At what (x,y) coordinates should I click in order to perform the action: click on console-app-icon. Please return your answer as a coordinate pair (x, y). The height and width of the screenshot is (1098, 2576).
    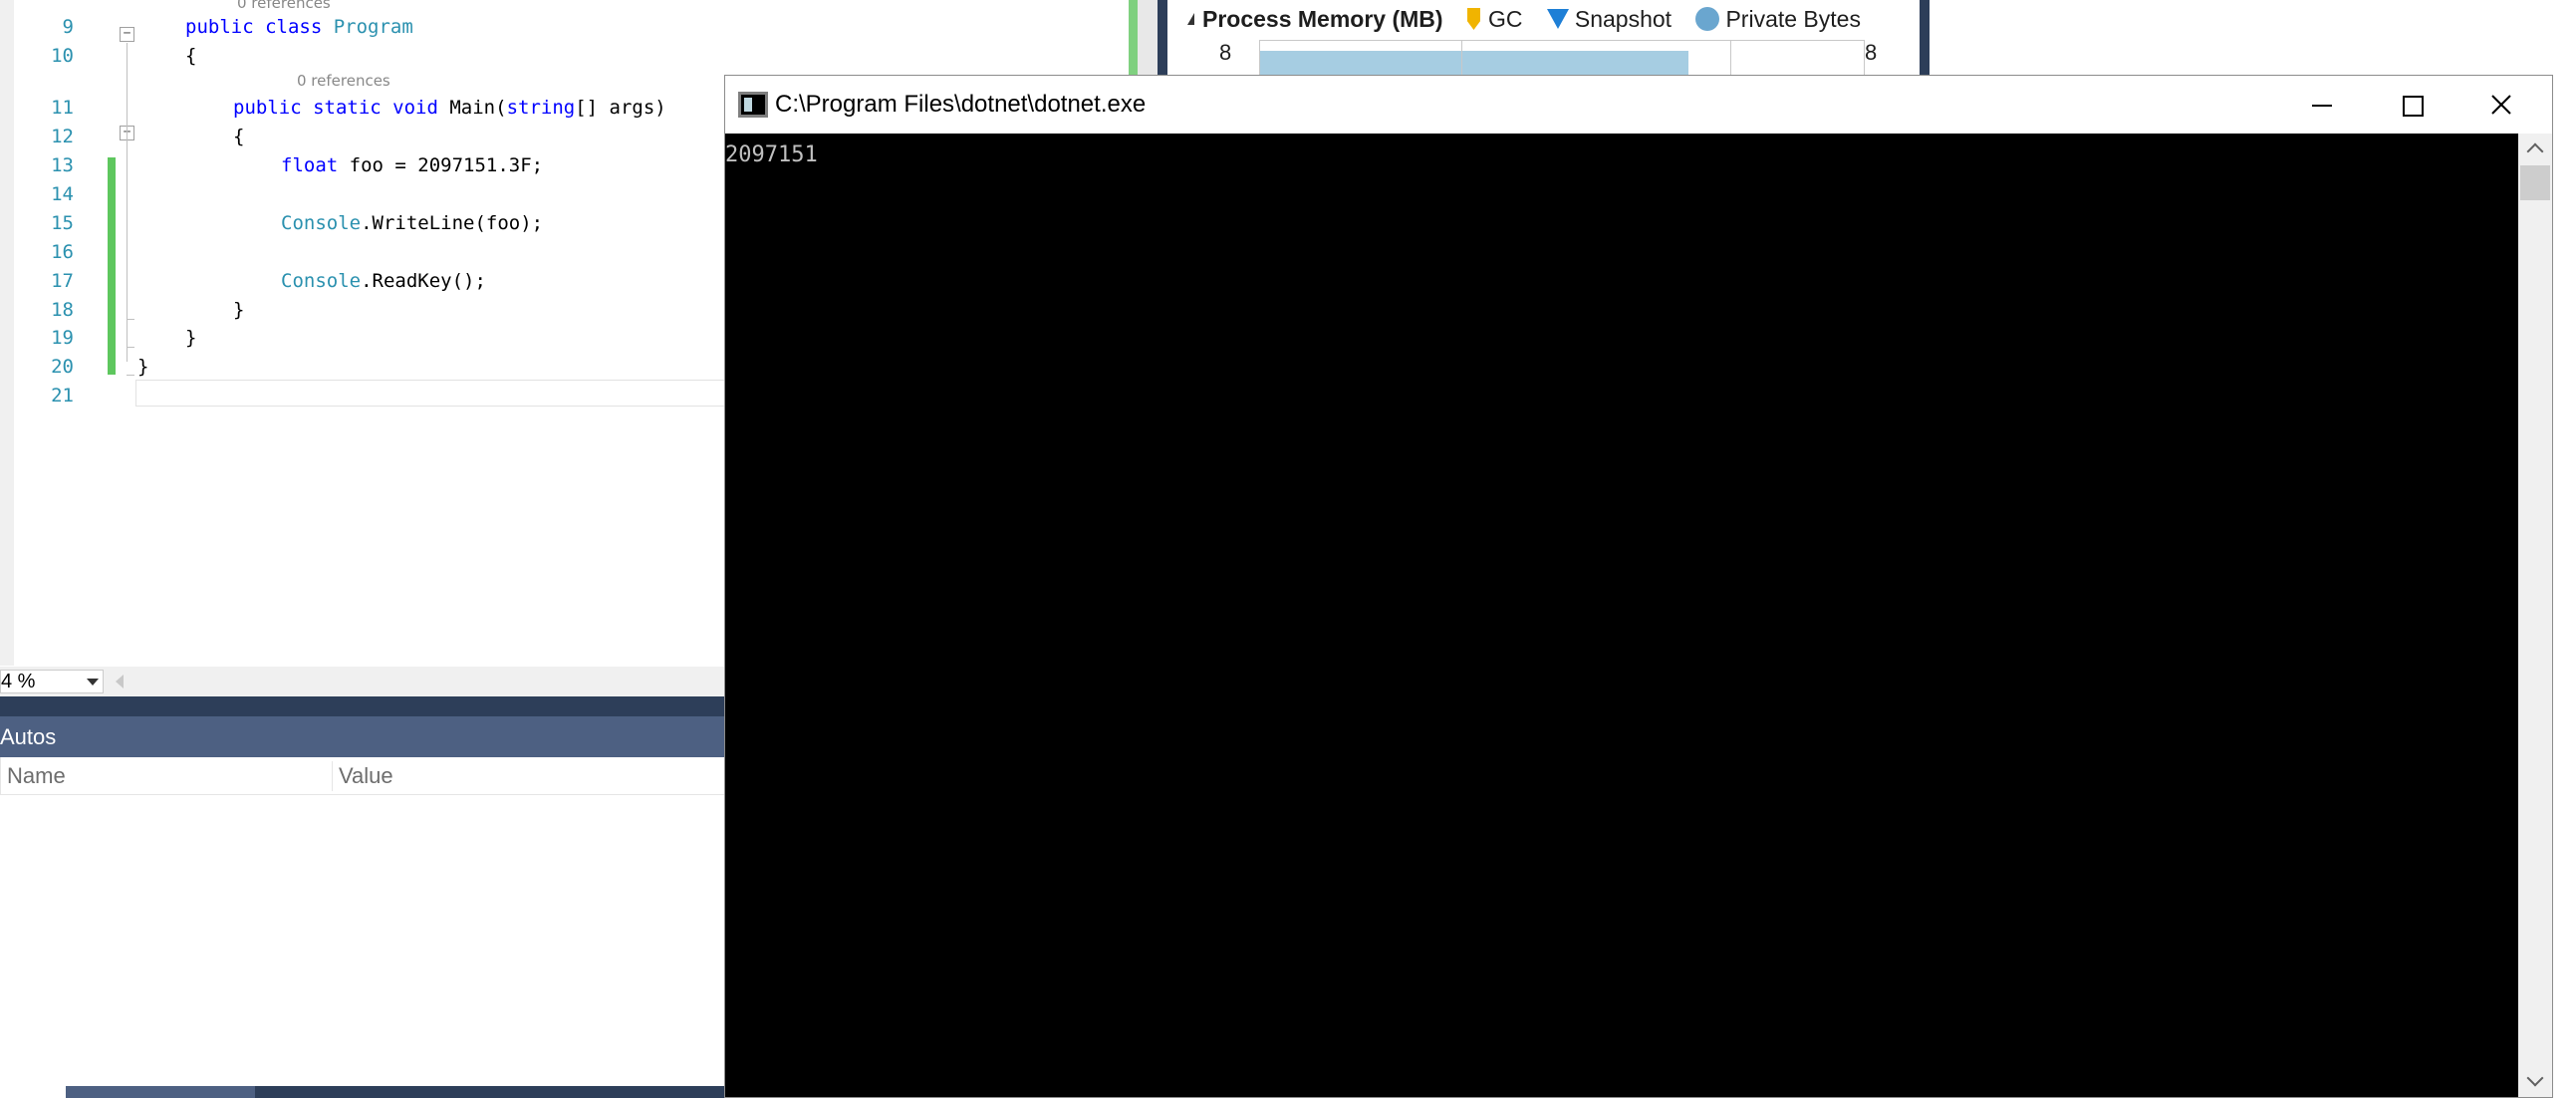
    Looking at the image, I should click on (753, 105).